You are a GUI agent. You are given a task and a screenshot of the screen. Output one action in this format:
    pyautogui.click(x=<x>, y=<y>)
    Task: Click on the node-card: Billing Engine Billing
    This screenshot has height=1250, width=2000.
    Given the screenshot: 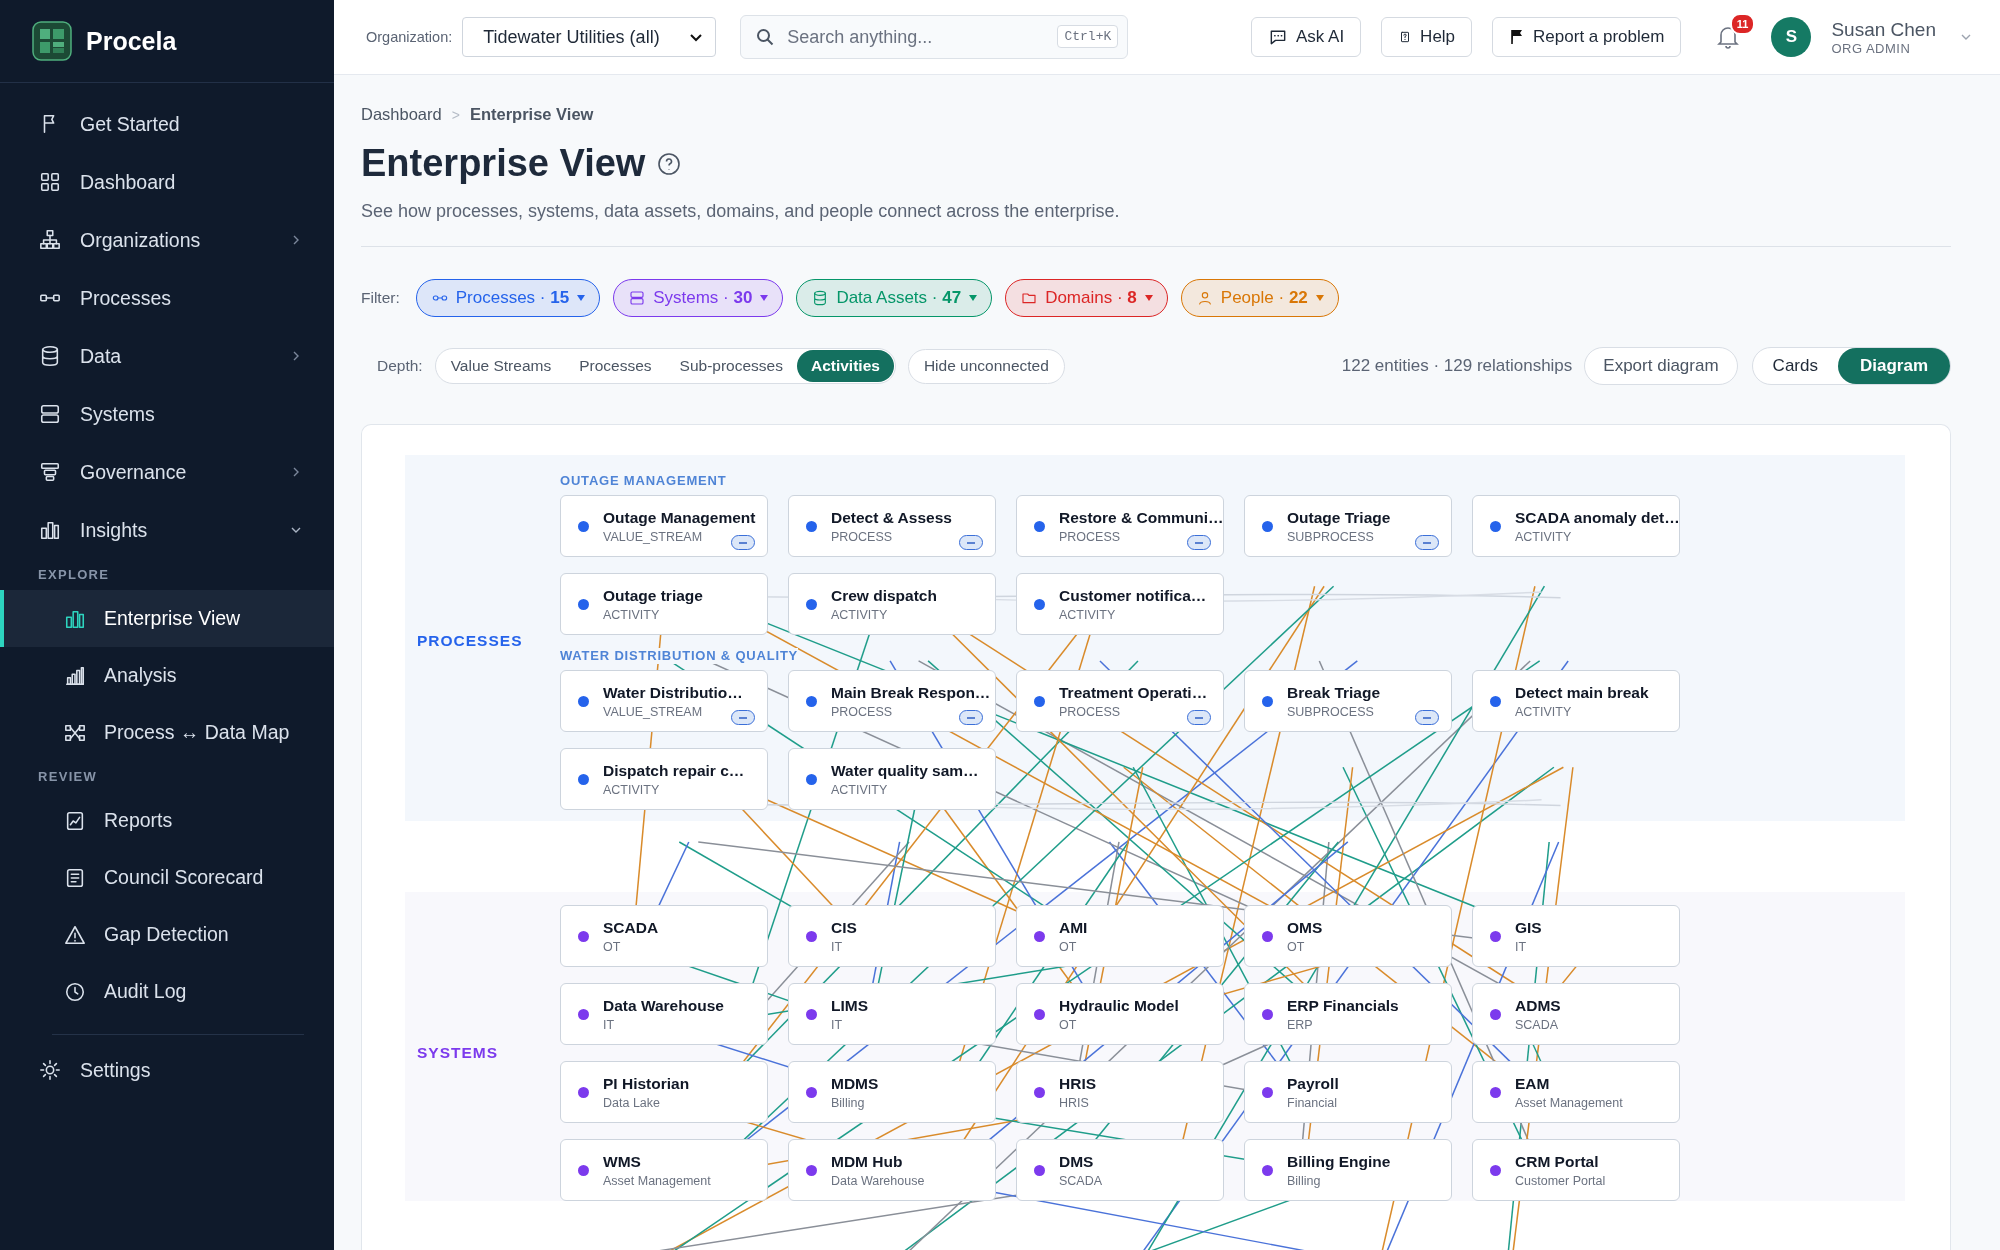 What is the action you would take?
    pyautogui.click(x=1348, y=1170)
    